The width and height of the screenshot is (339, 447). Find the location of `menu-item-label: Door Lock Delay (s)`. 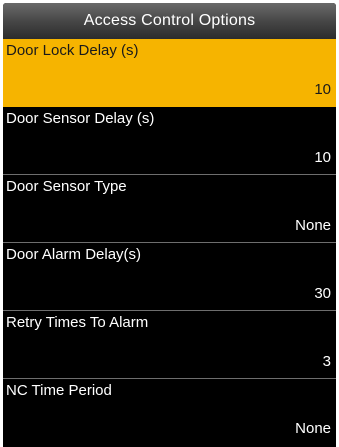

menu-item-label: Door Lock Delay (s) is located at coordinates (72, 50).